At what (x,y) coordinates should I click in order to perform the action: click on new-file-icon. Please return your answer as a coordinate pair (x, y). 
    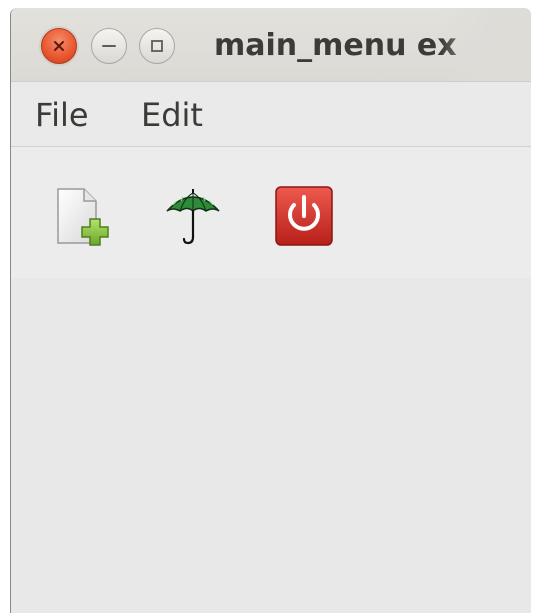
    Looking at the image, I should click on (83, 217).